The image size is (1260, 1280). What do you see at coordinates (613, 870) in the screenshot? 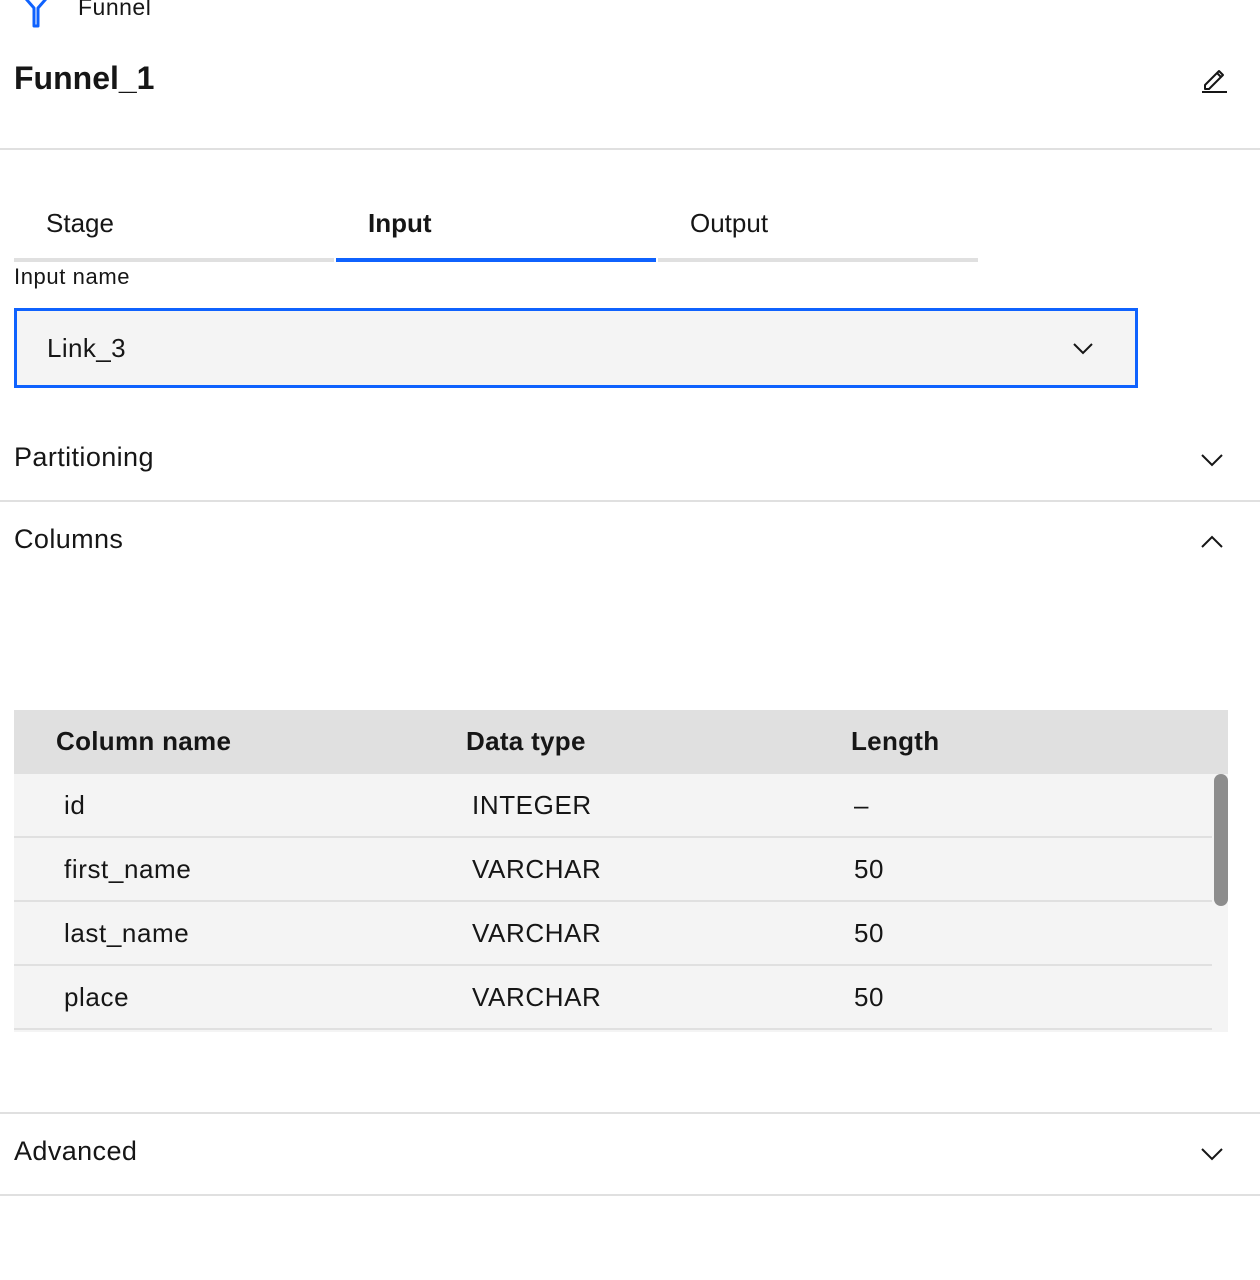
I see `table-row: first_name VARCHAR 50` at bounding box center [613, 870].